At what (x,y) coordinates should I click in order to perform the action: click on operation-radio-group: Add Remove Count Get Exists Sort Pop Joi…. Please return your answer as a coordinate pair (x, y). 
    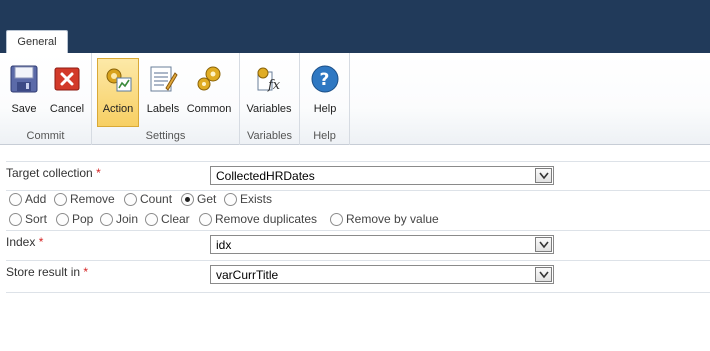
    Looking at the image, I should click on (355, 210).